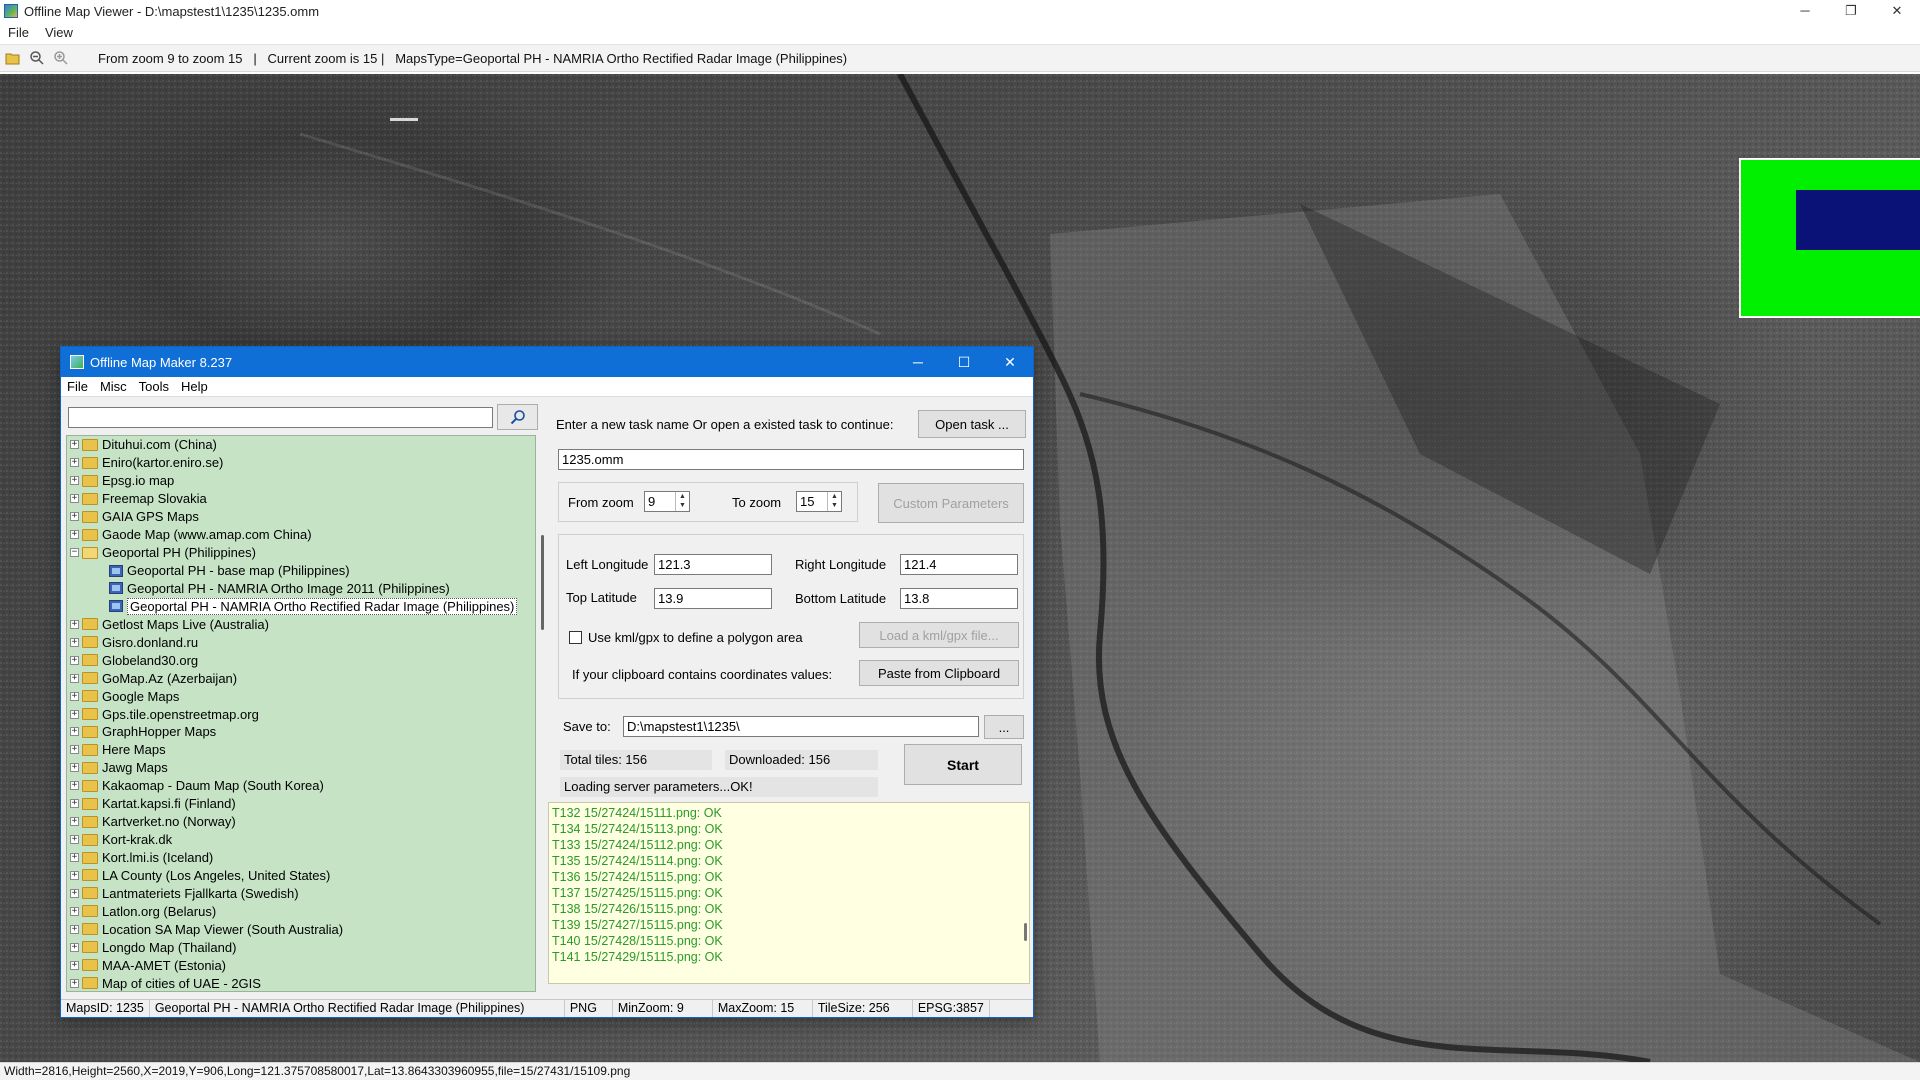  What do you see at coordinates (18, 32) in the screenshot?
I see `menu-file: File` at bounding box center [18, 32].